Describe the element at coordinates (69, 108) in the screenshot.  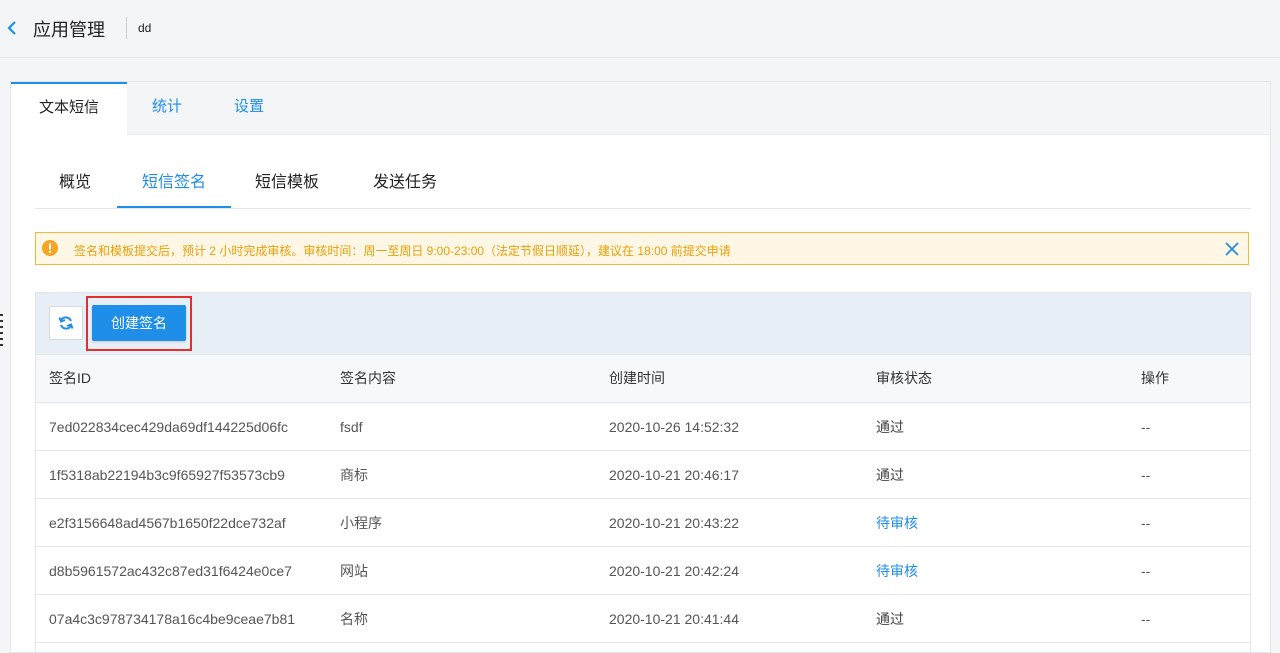
I see `tab-text-sms: 文本短信` at that location.